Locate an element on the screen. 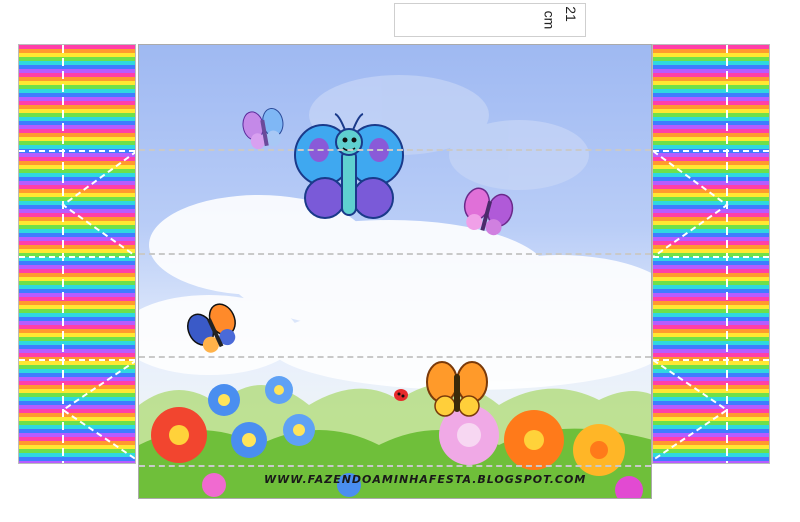  ladybug-icon is located at coordinates (401, 395).